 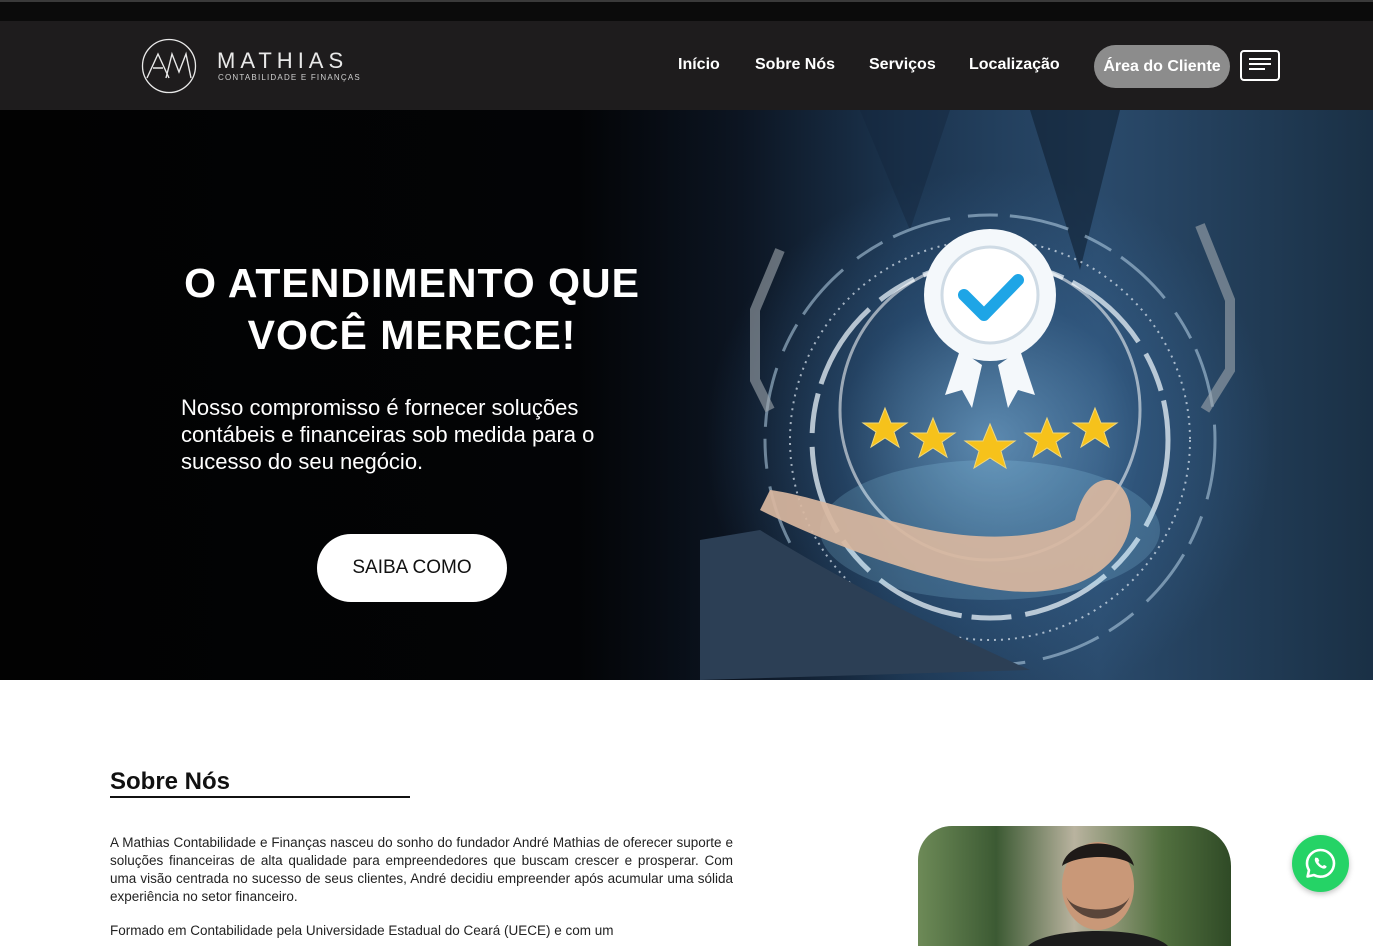 I want to click on brand-logo: MATHIAS CONTABILIDADE E FINANÇAS, so click(x=256, y=66).